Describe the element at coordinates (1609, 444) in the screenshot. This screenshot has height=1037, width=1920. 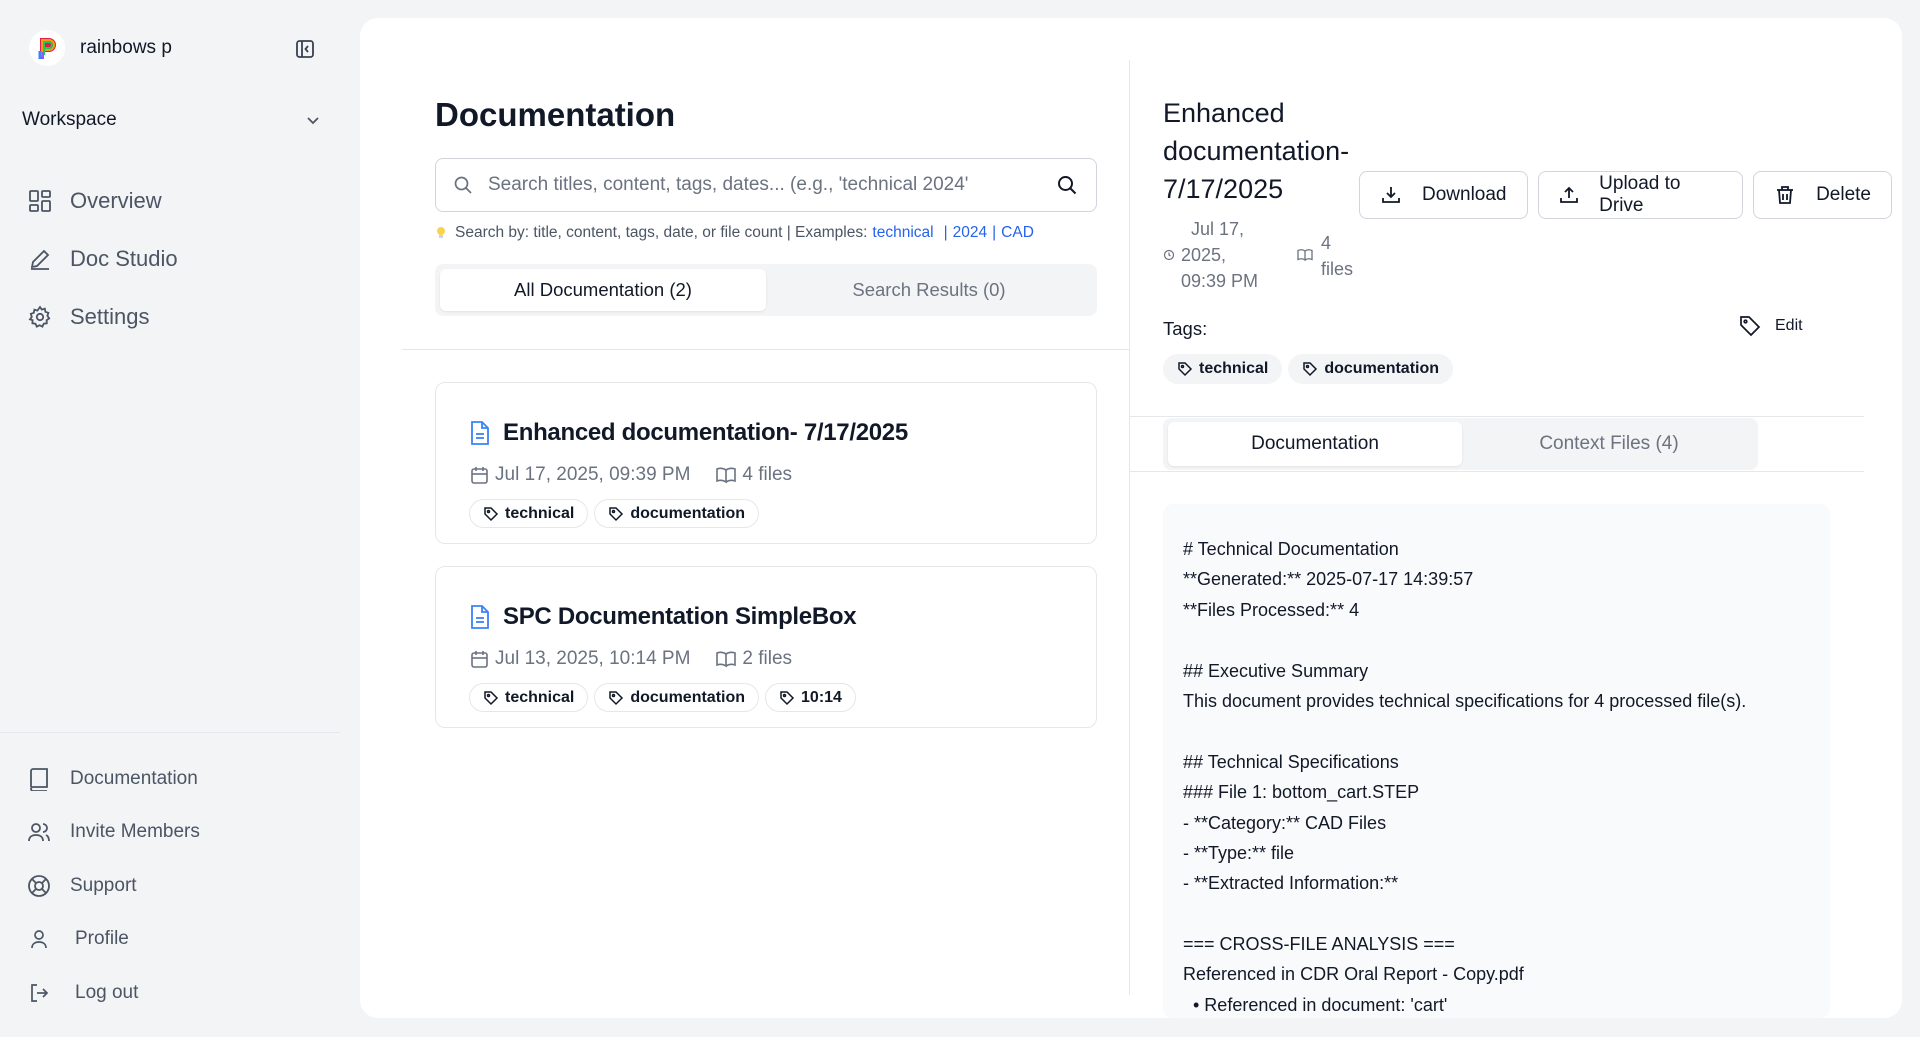
I see `tab-context-files: Context Files (4)` at that location.